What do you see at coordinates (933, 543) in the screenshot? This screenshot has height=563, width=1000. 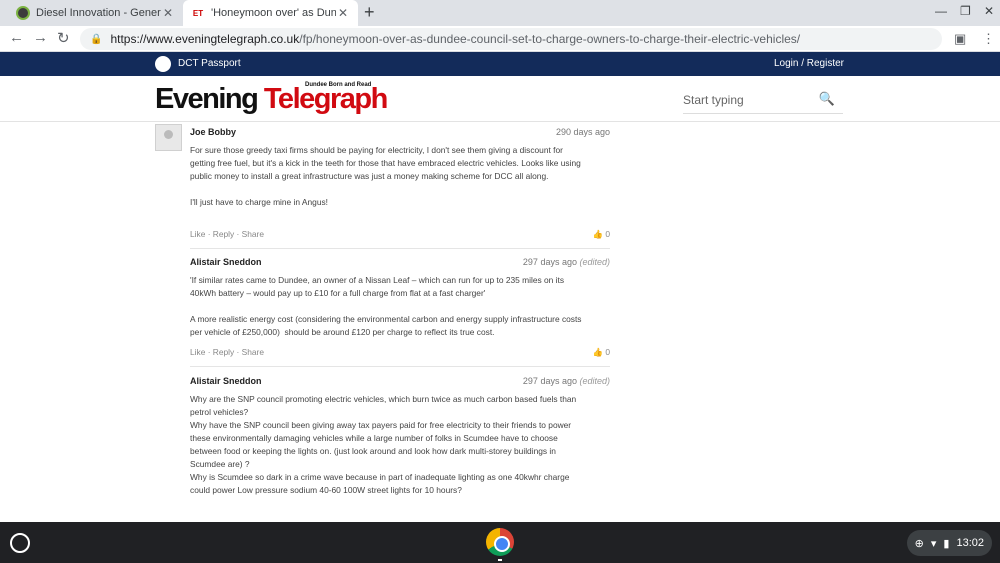 I see `wifi-icon: ▾` at bounding box center [933, 543].